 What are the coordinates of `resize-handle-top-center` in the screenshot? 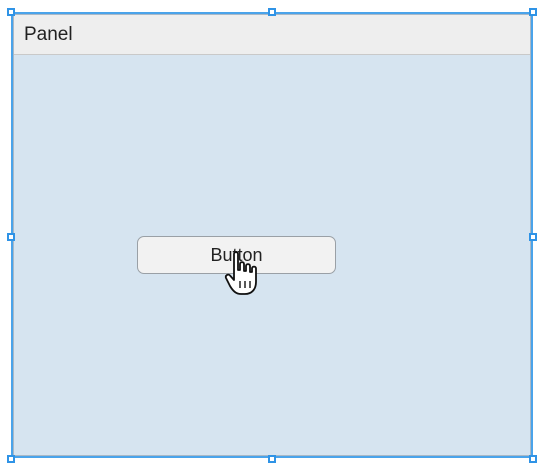 It's located at (272, 12).